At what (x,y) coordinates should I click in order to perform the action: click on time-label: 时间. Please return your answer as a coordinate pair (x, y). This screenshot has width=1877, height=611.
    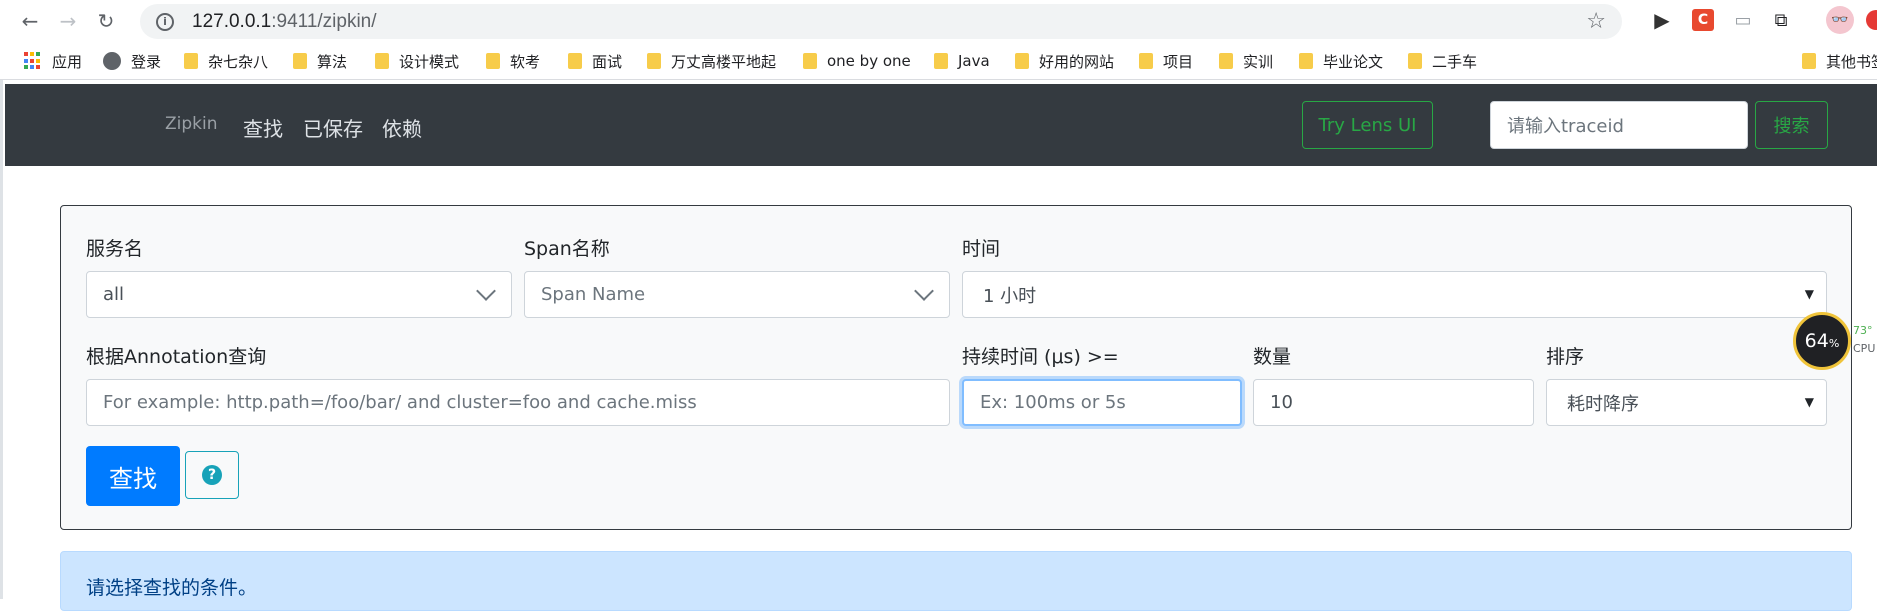
    Looking at the image, I should click on (981, 249).